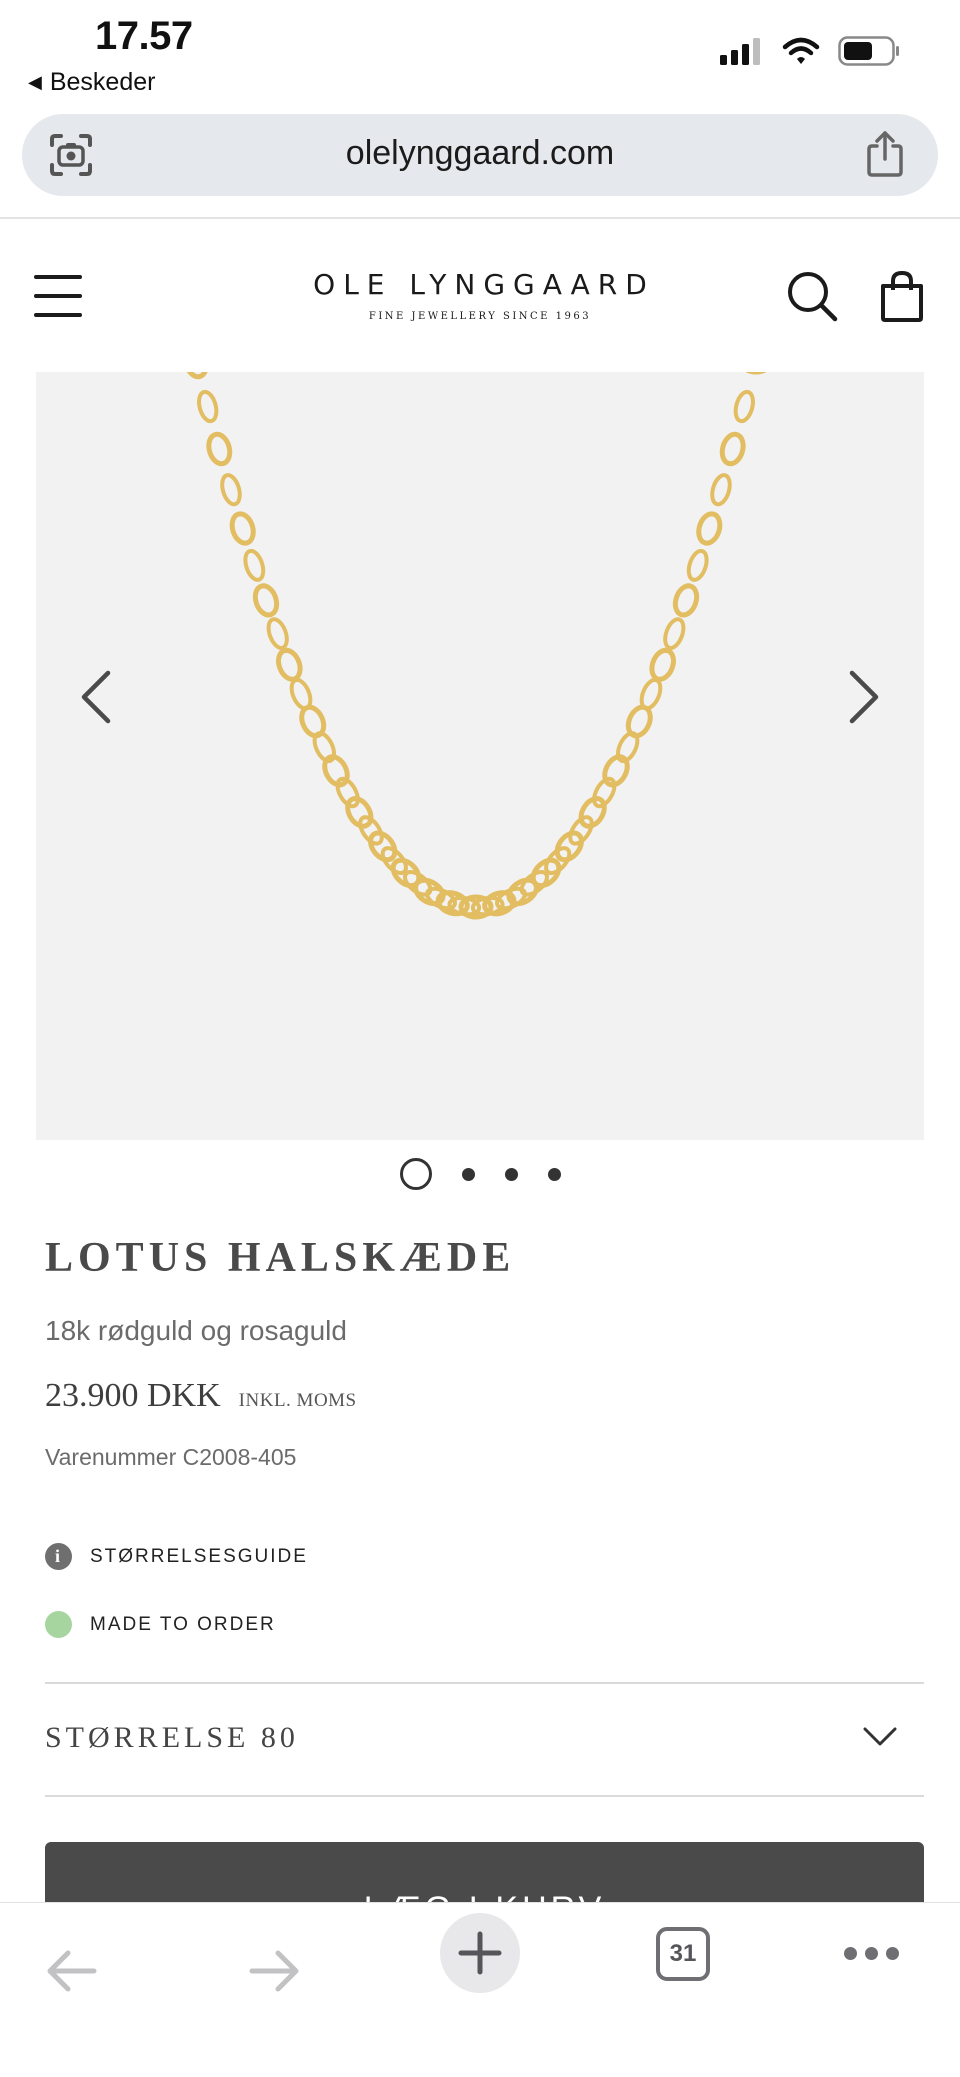 This screenshot has width=960, height=2077. What do you see at coordinates (880, 1736) in the screenshot?
I see `chevron-down-icon` at bounding box center [880, 1736].